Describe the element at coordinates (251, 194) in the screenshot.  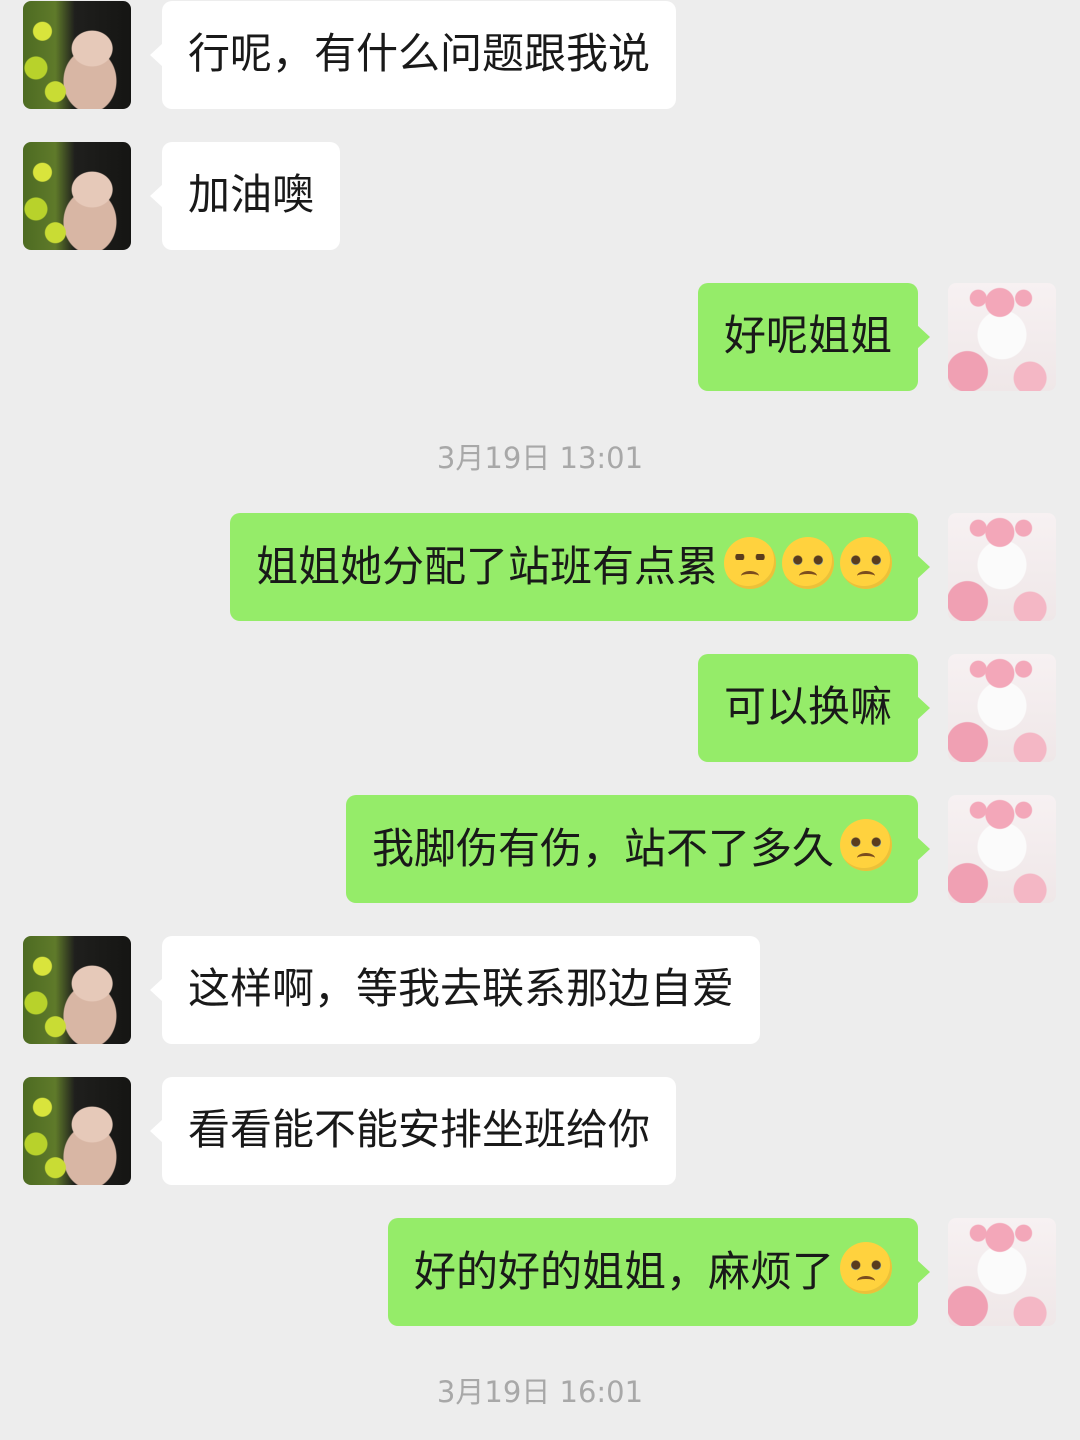
I see `message-text: 加油噢` at that location.